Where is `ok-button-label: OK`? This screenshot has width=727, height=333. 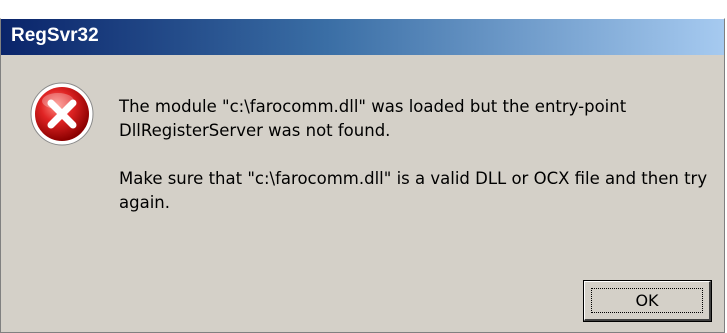
ok-button-label: OK is located at coordinates (647, 300).